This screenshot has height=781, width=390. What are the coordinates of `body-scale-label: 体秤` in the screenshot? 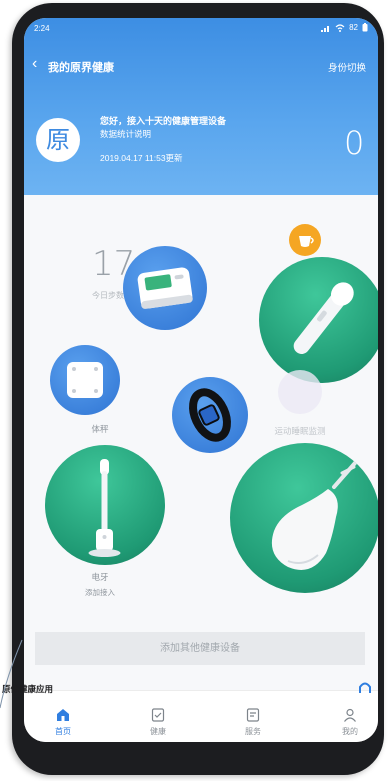 It's located at (100, 429).